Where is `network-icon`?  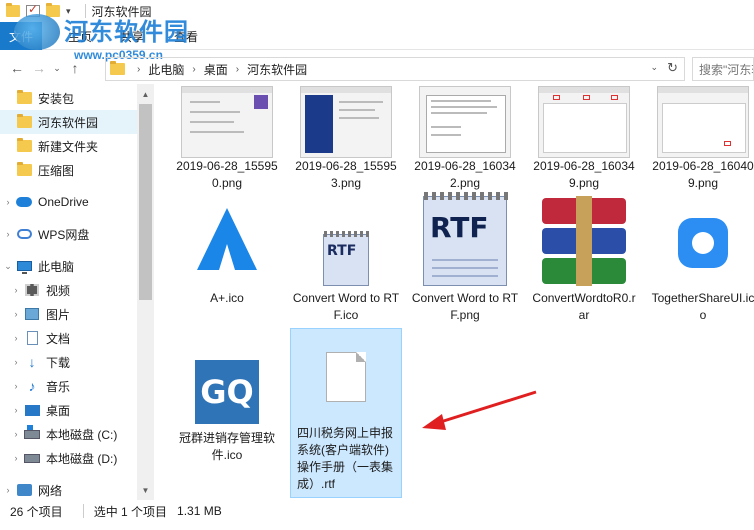
network-icon is located at coordinates (24, 490).